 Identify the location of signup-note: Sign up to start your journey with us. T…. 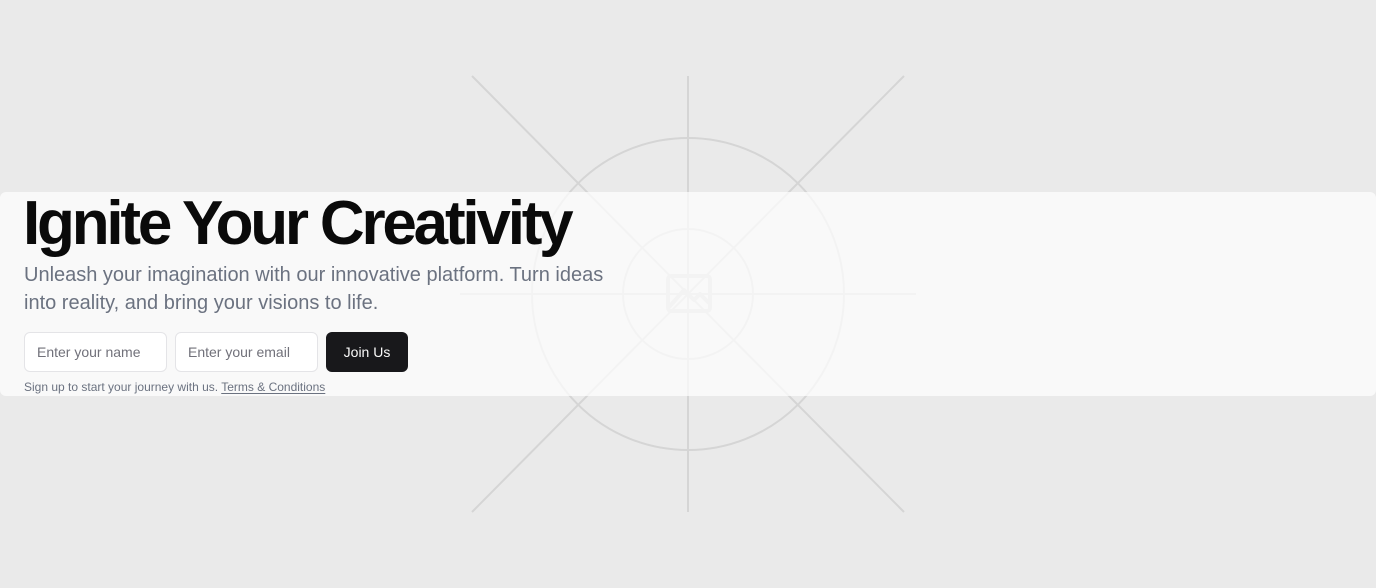
(174, 387).